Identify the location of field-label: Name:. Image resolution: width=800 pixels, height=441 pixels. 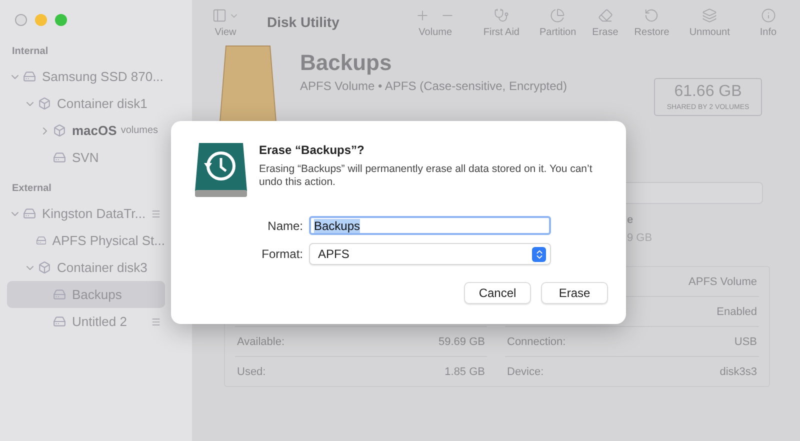
(284, 225).